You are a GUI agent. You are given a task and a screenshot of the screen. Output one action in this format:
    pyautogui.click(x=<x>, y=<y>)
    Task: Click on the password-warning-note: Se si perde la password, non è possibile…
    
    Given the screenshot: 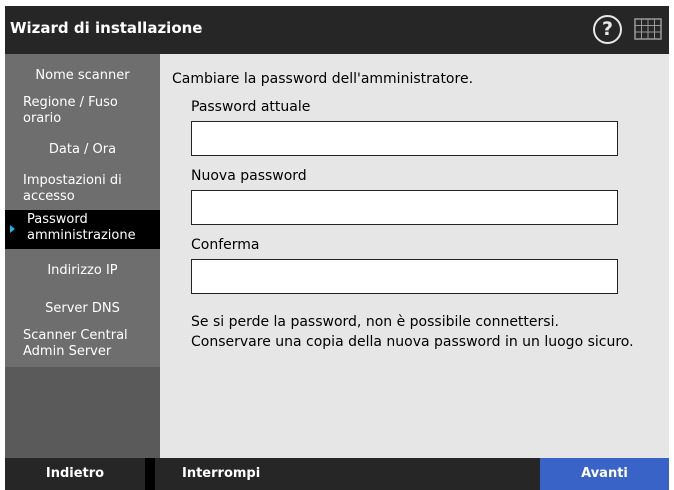 What is the action you would take?
    pyautogui.click(x=412, y=332)
    